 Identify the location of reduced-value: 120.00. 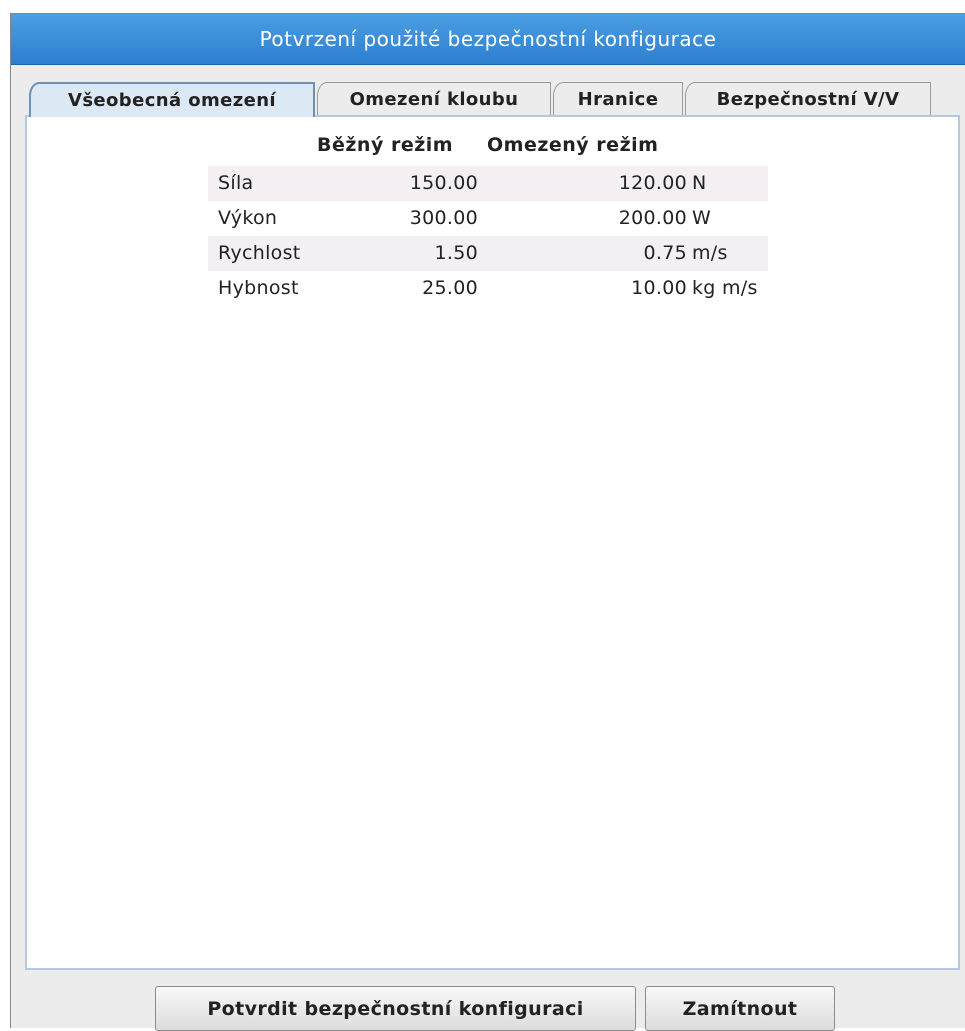
(652, 183).